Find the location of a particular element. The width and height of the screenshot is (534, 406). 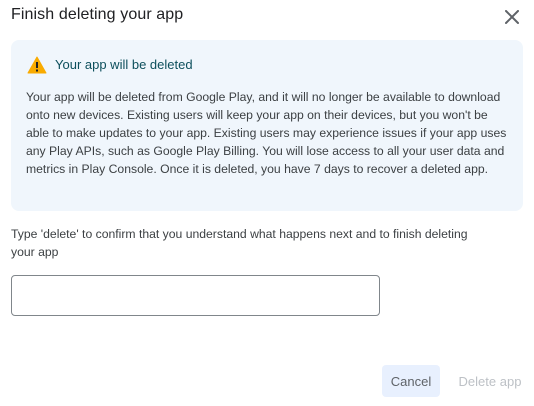

cancel-button: Cancel is located at coordinates (411, 381).